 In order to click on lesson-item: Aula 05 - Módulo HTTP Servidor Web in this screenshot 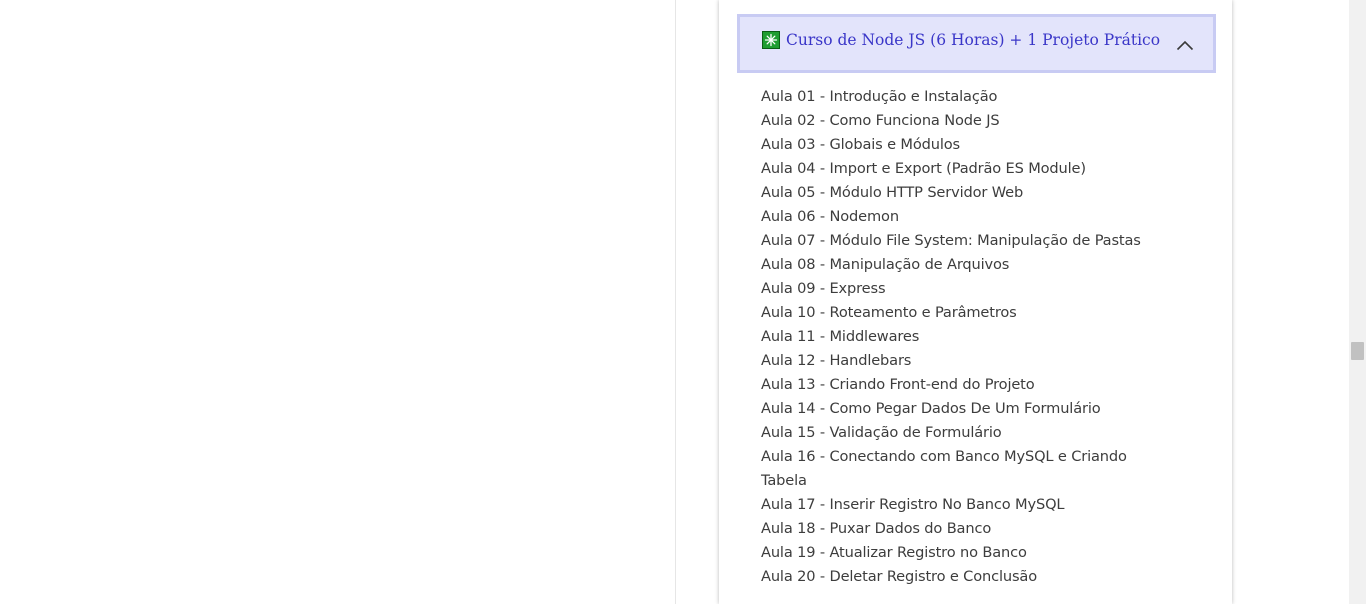, I will do `click(892, 192)`.